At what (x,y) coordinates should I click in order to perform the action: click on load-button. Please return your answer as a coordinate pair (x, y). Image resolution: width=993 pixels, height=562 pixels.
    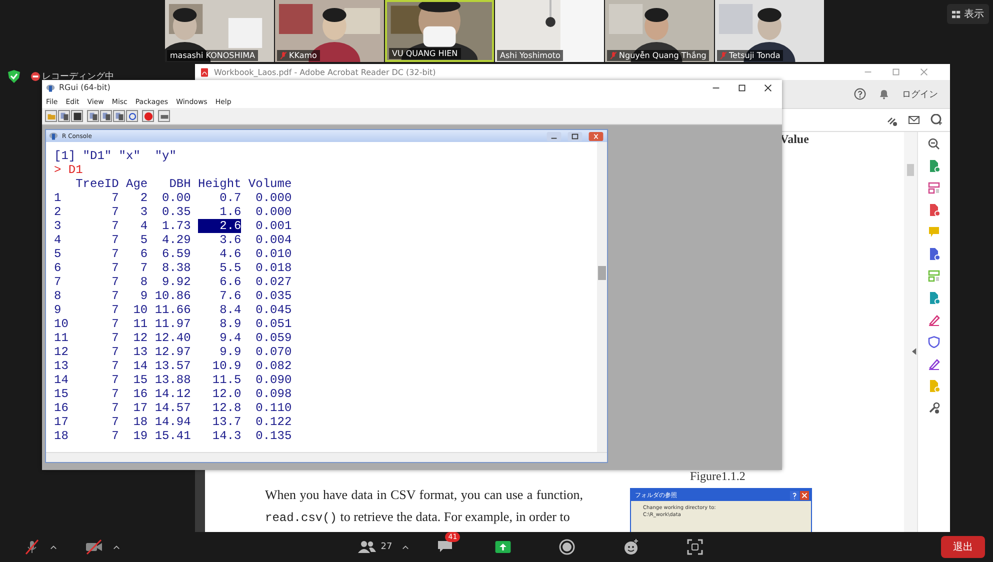
    Looking at the image, I should click on (64, 116).